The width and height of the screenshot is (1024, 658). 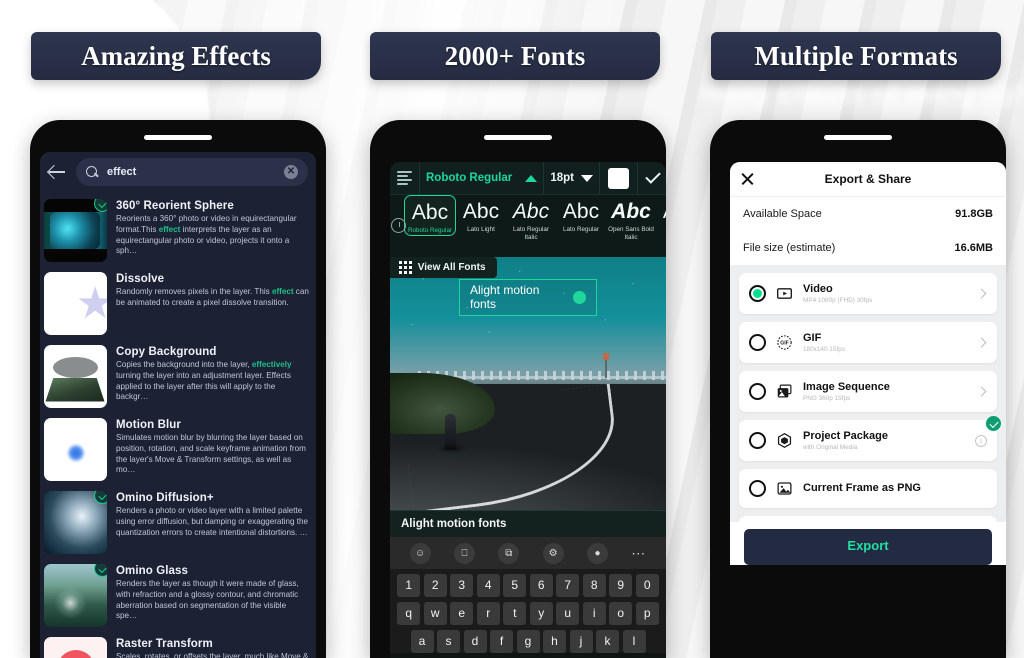 What do you see at coordinates (619, 178) in the screenshot?
I see `text-color-swatch` at bounding box center [619, 178].